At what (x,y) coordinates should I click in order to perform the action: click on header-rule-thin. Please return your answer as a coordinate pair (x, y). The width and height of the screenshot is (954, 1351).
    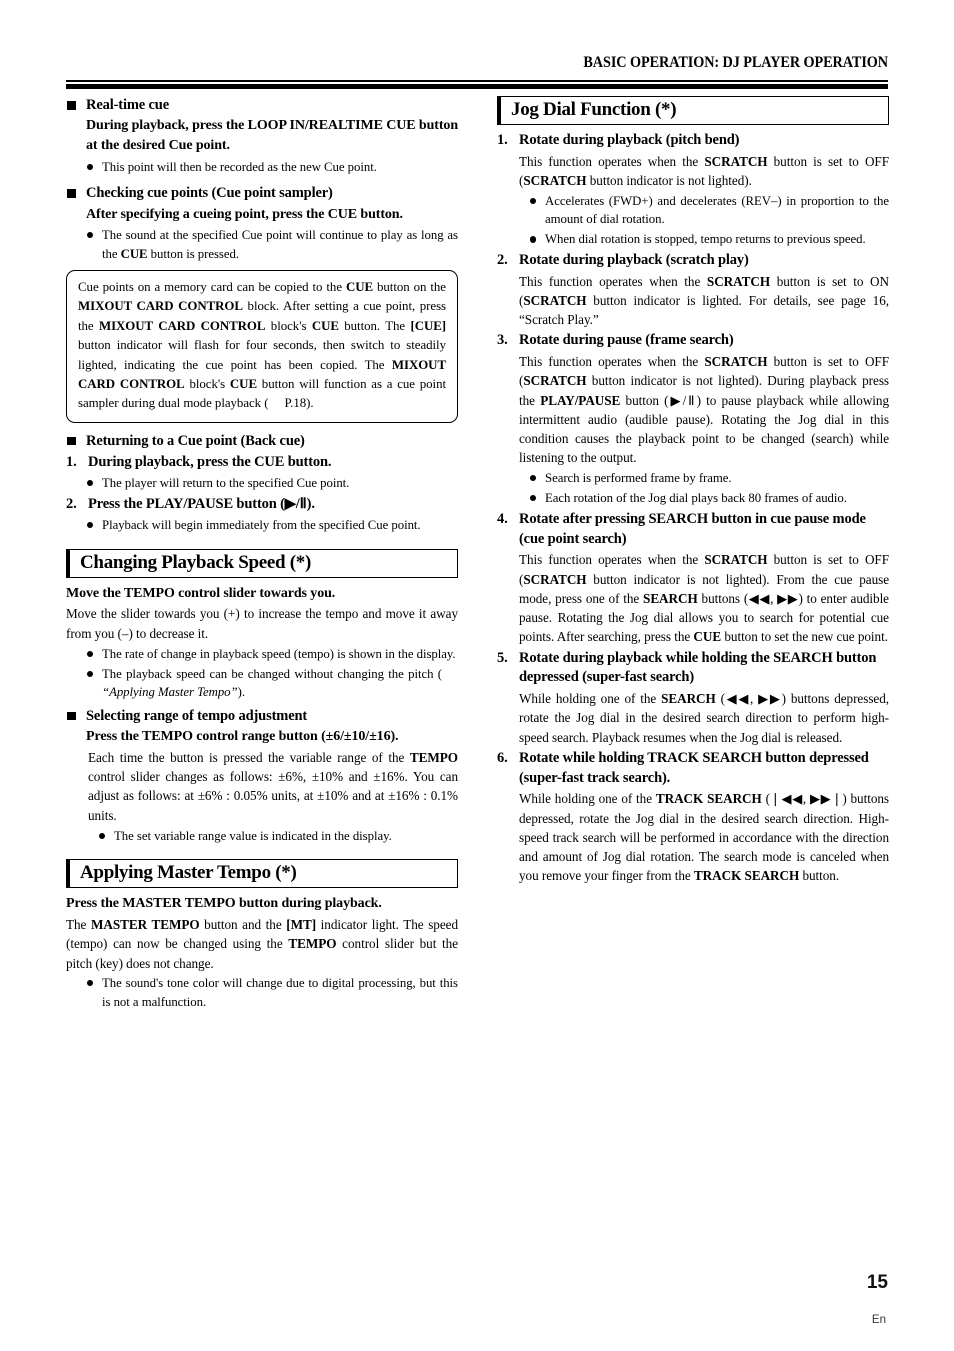
    Looking at the image, I should click on (477, 81).